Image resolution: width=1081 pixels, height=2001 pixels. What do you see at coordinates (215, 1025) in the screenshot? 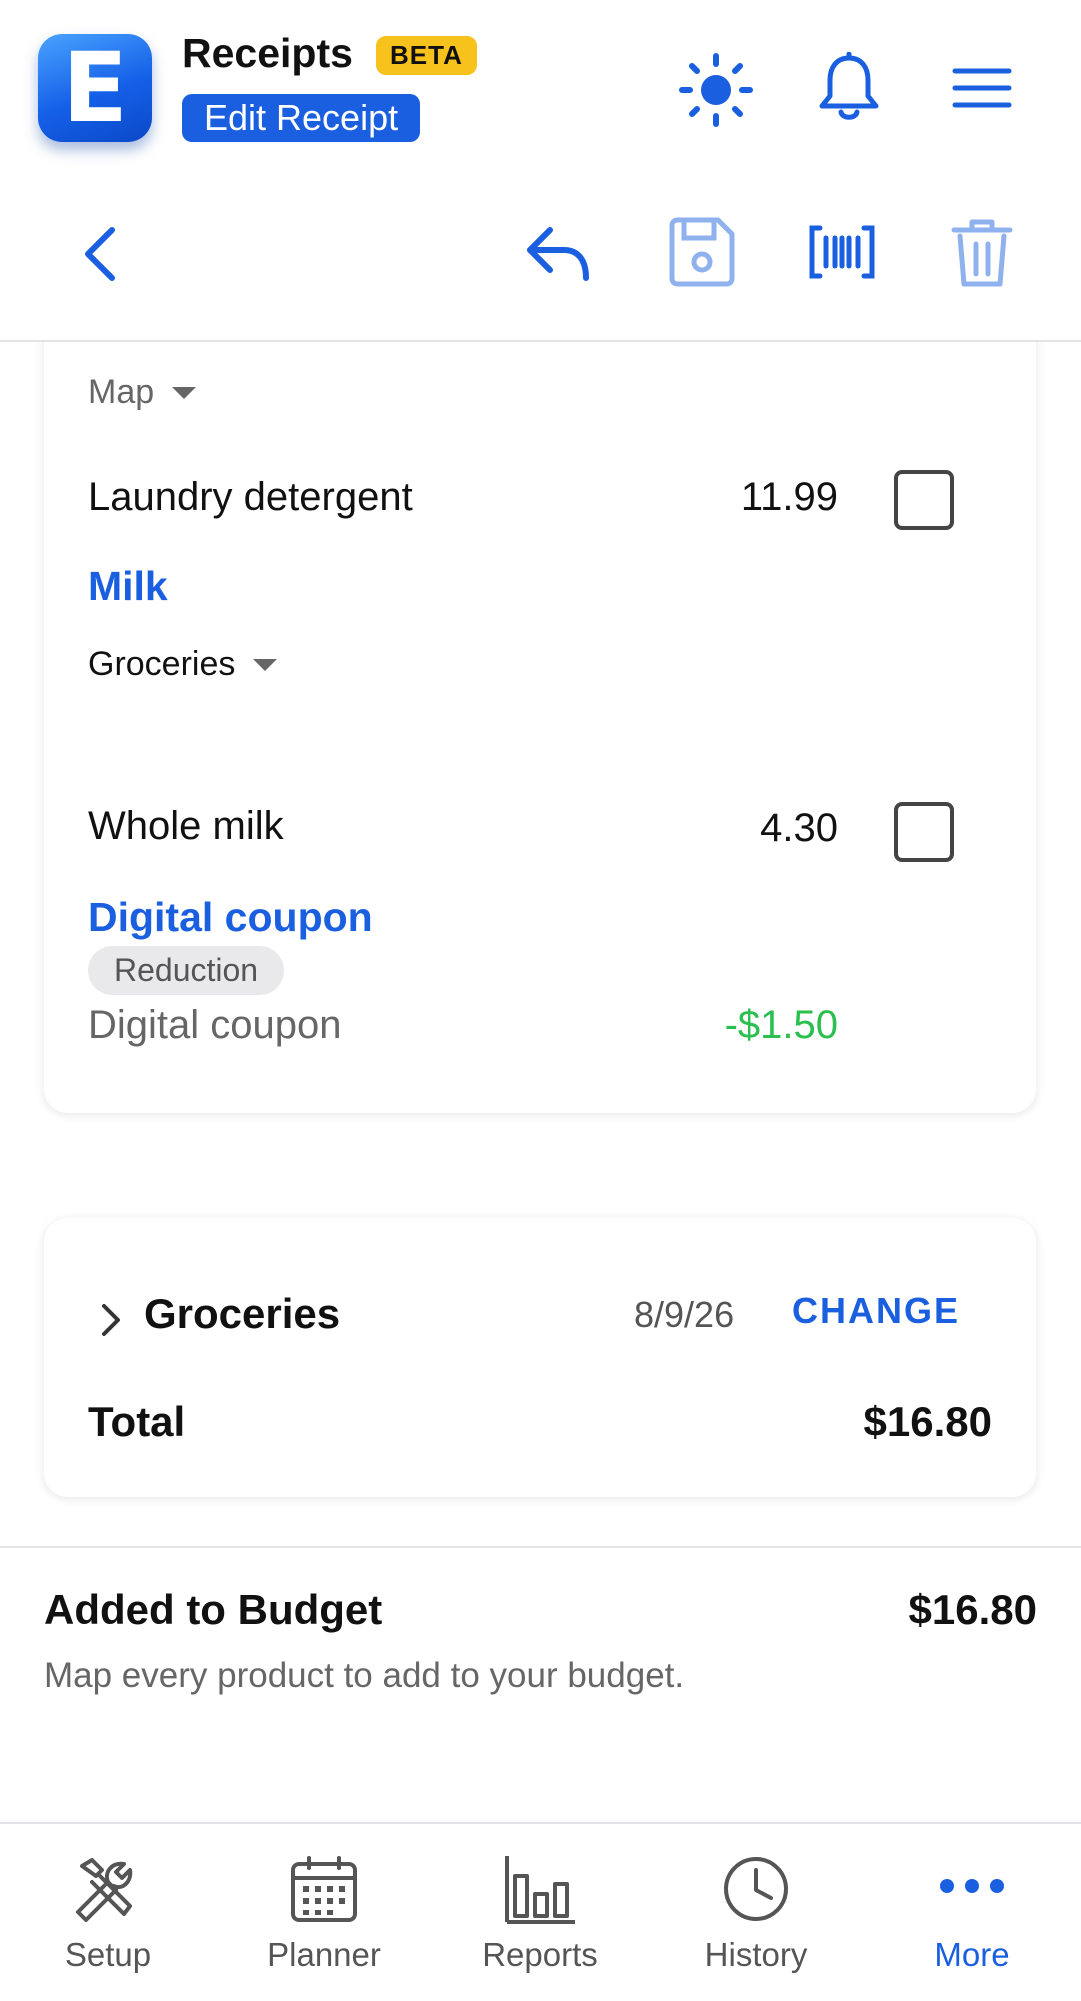
I see `coupon-name: Digital coupon` at bounding box center [215, 1025].